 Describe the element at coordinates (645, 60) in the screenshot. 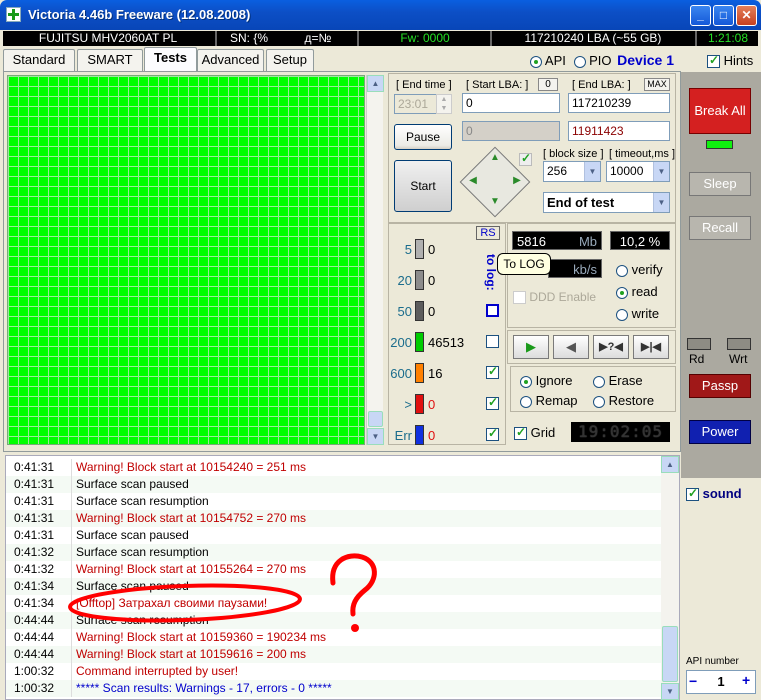

I see `device-label: Device 1` at that location.